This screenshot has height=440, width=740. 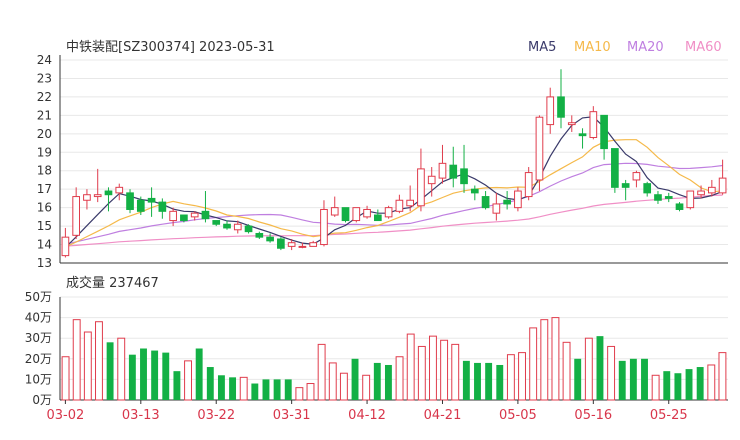 What do you see at coordinates (518, 415) in the screenshot?
I see `date-tick-label: 05-05` at bounding box center [518, 415].